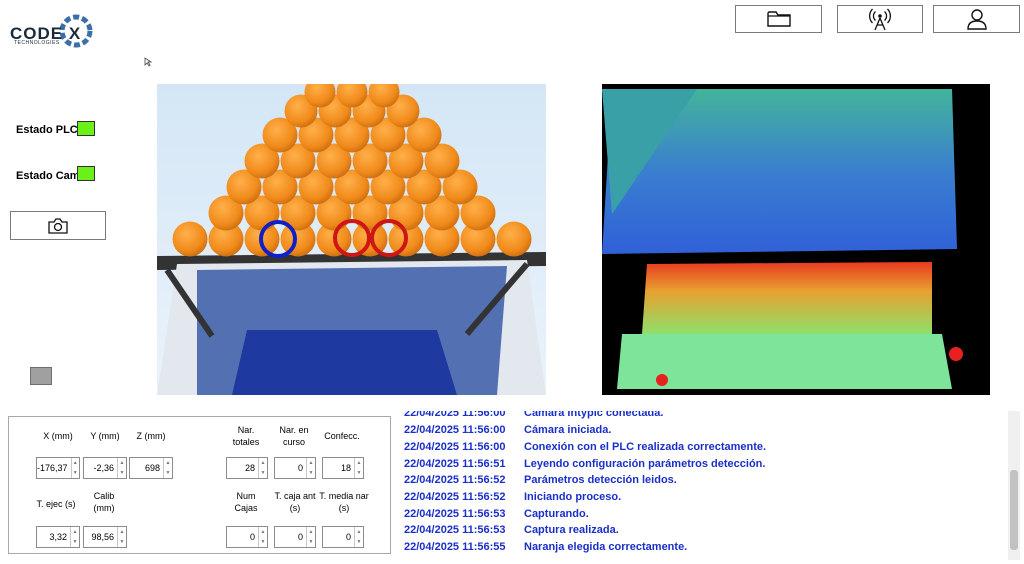  I want to click on folder-button, so click(778, 19).